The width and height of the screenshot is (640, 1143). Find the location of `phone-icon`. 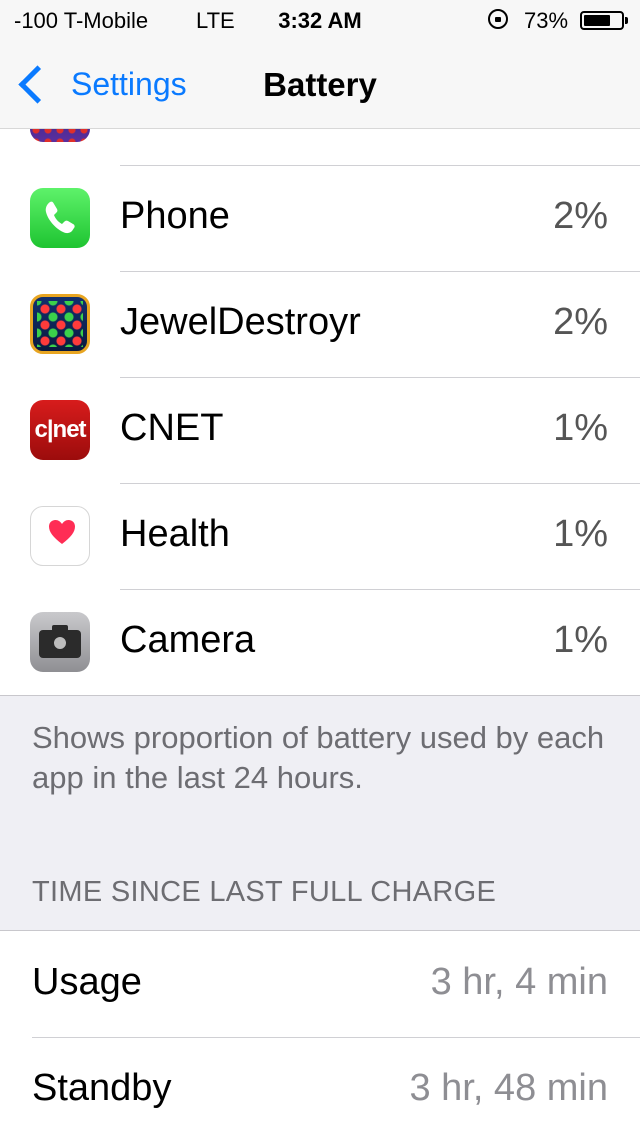

phone-icon is located at coordinates (60, 218).